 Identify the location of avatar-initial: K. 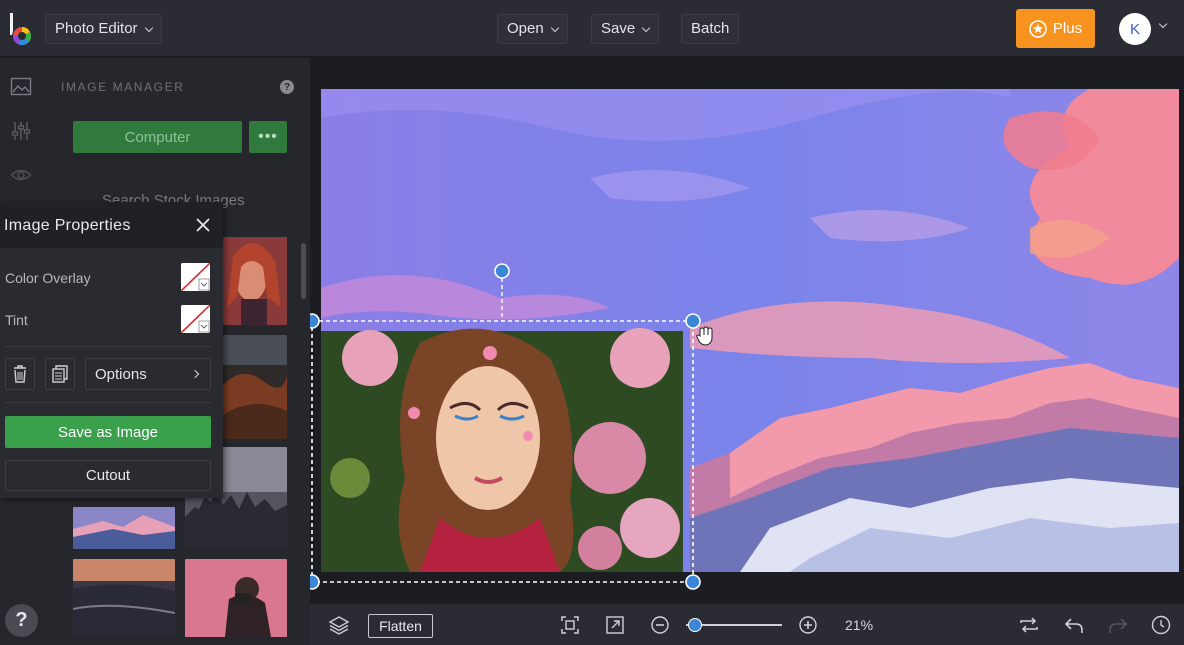
(1134, 29).